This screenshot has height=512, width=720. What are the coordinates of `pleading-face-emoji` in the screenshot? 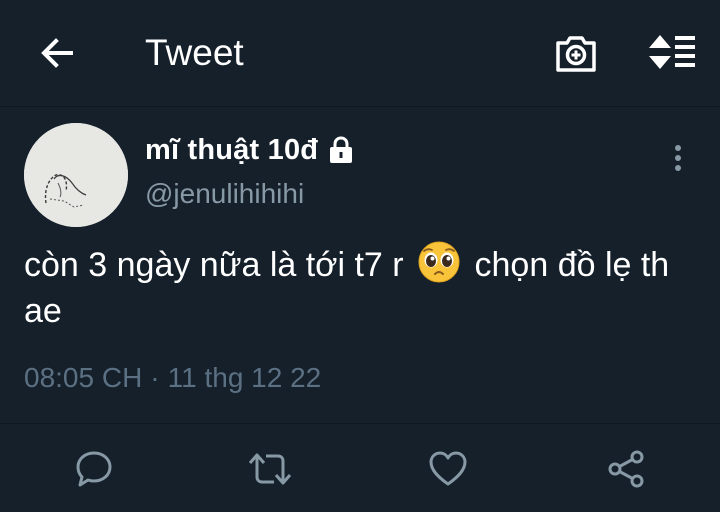 It's located at (439, 262).